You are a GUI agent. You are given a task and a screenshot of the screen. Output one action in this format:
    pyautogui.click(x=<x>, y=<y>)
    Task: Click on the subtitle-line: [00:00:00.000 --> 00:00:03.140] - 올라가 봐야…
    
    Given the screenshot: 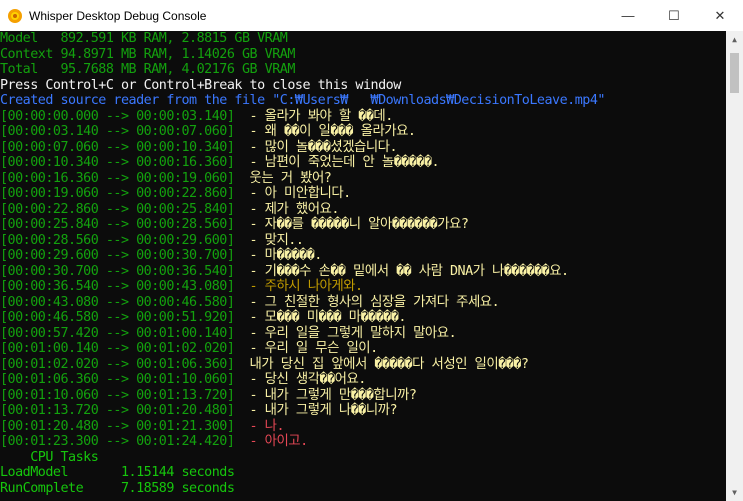 What is the action you would take?
    pyautogui.click(x=363, y=117)
    